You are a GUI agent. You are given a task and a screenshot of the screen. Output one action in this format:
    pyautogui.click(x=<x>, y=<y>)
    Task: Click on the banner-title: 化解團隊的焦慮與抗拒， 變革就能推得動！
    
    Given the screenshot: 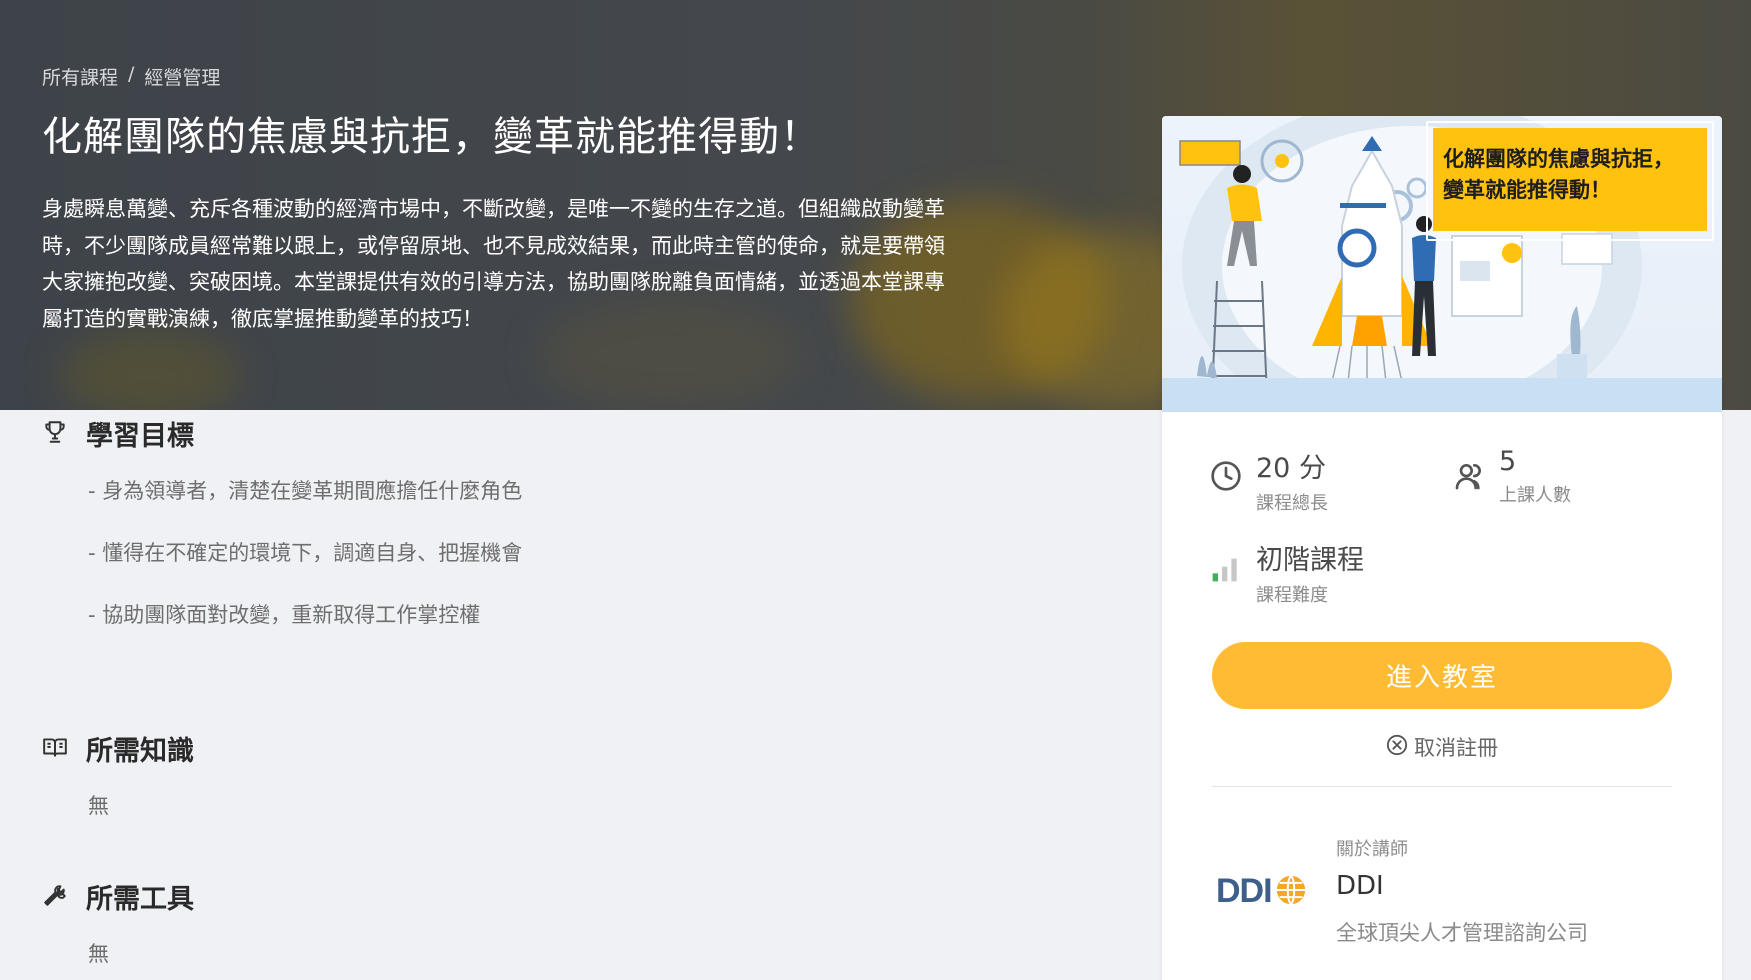 What is the action you would take?
    pyautogui.click(x=1570, y=179)
    